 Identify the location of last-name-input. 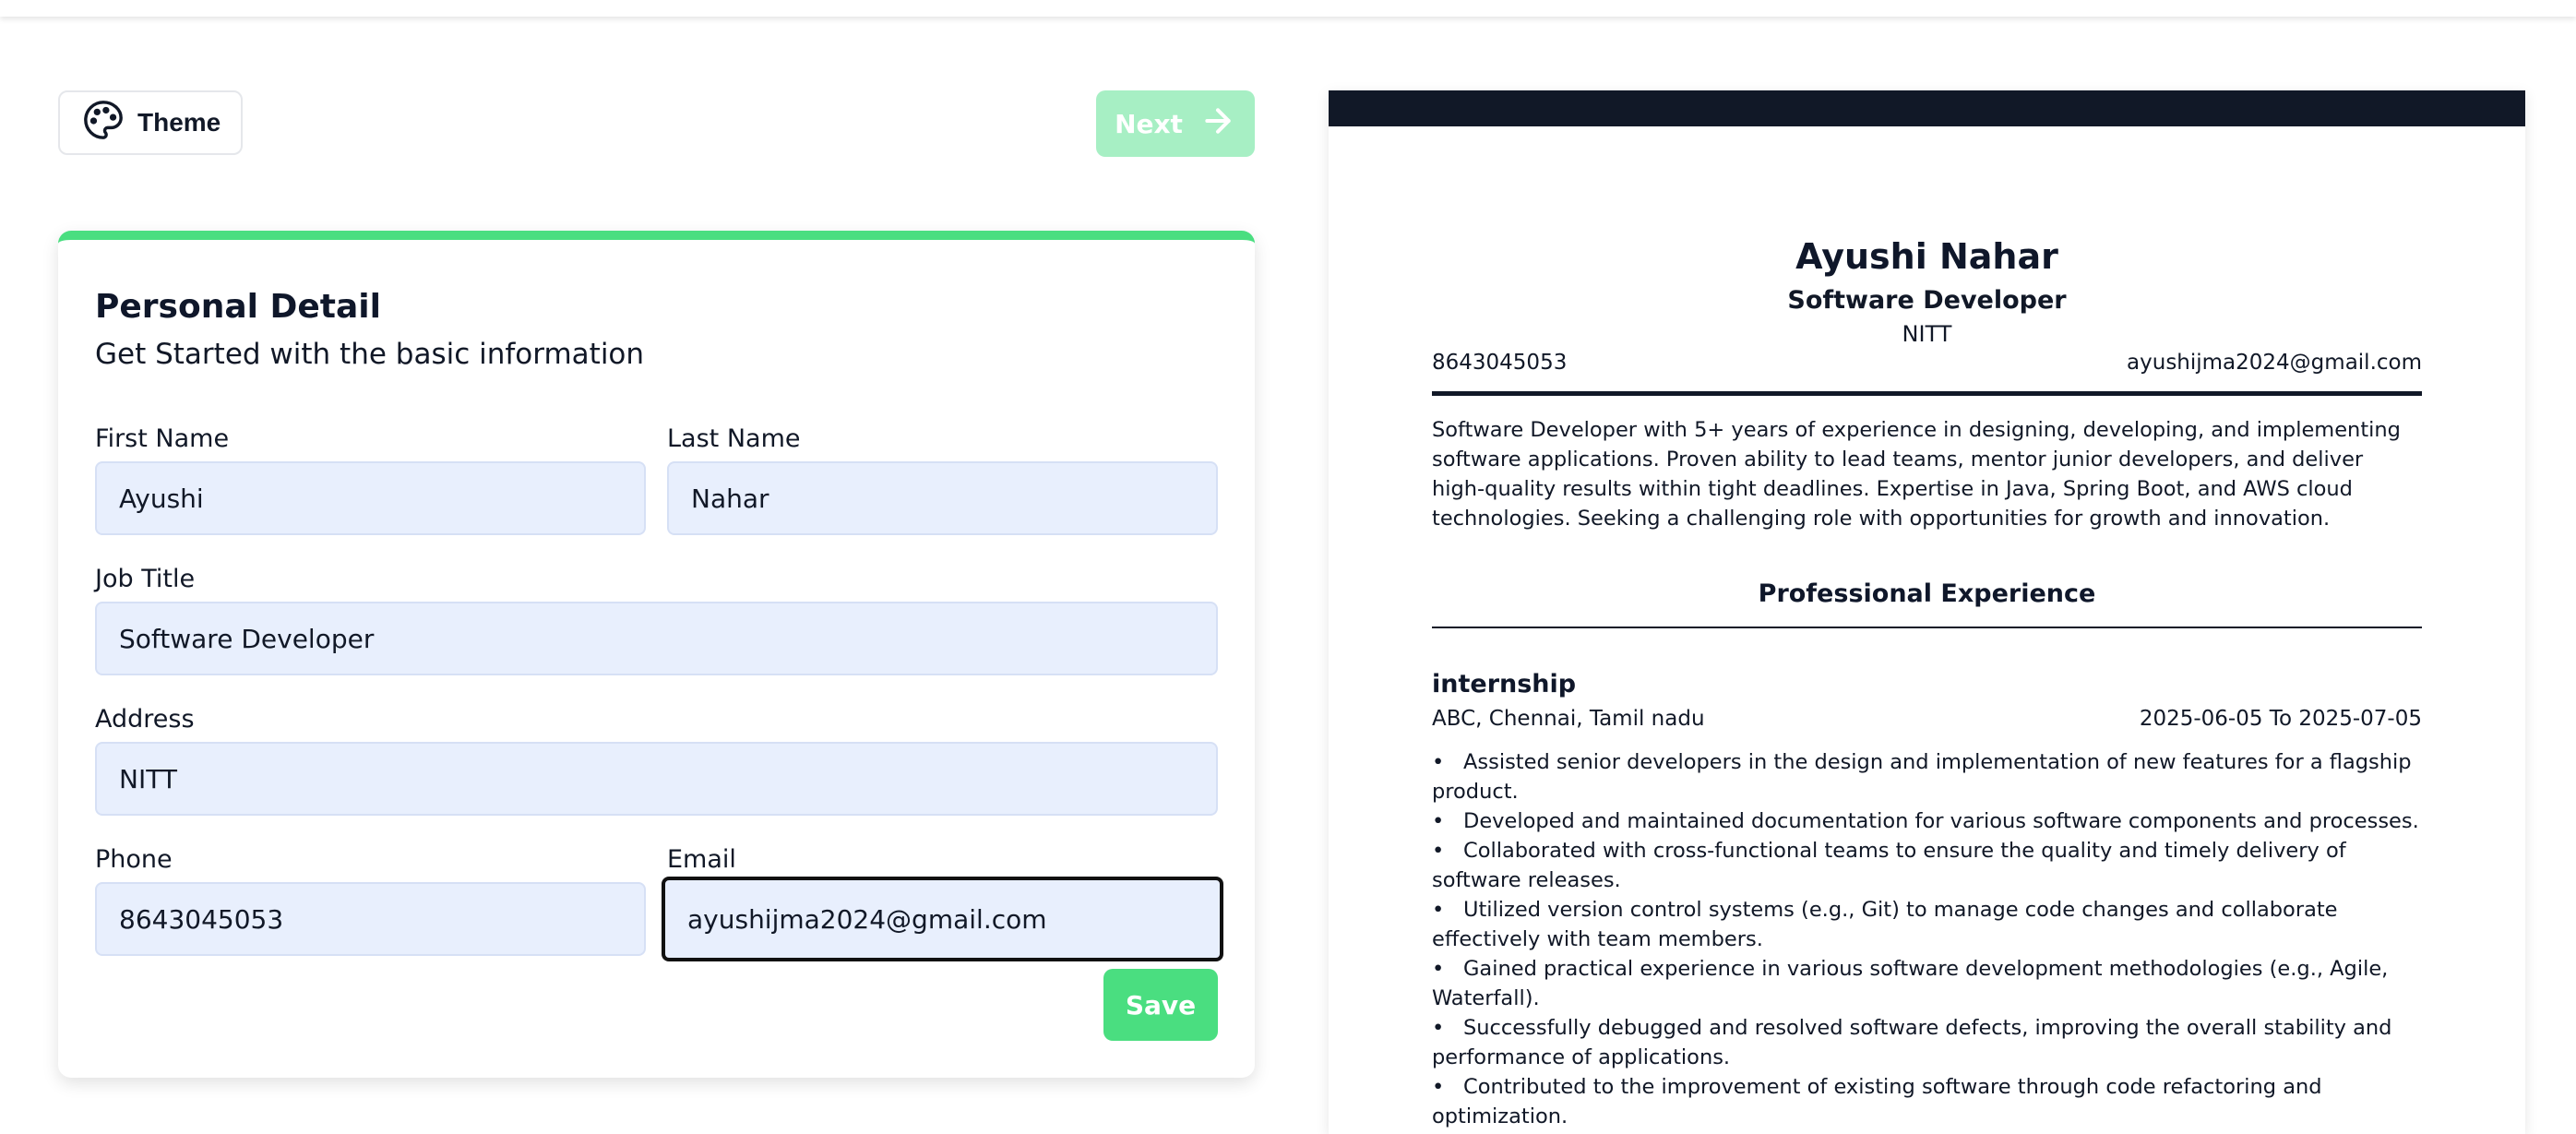
(942, 498).